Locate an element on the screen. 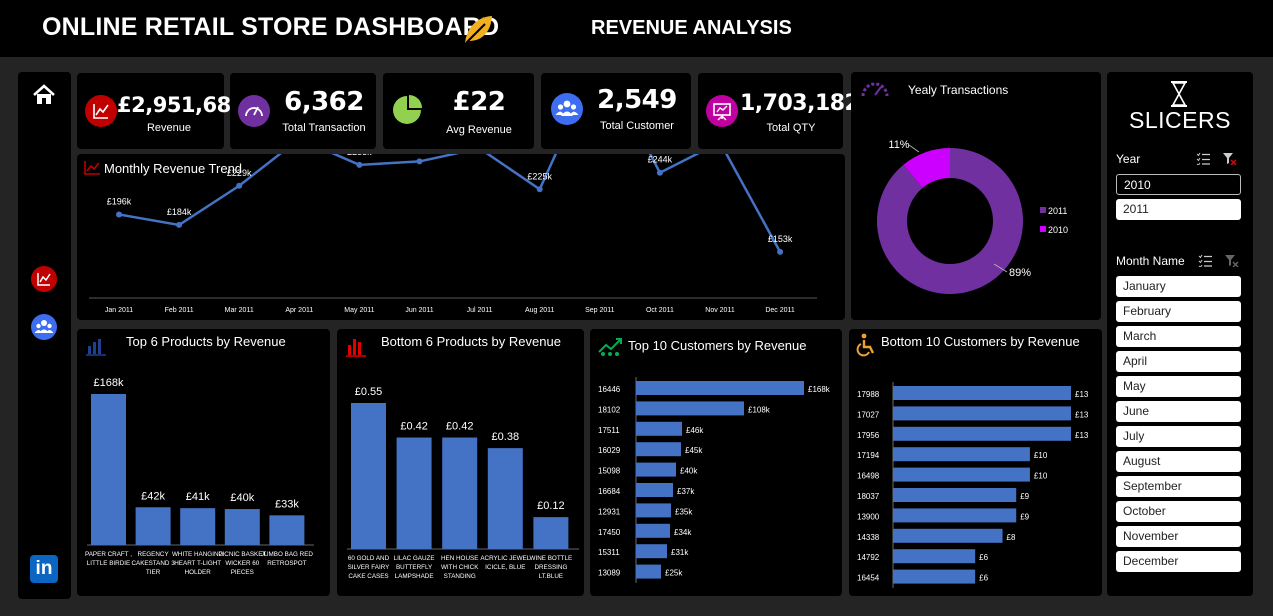 The height and width of the screenshot is (616, 1273). kpi-label: Revenue is located at coordinates (169, 128).